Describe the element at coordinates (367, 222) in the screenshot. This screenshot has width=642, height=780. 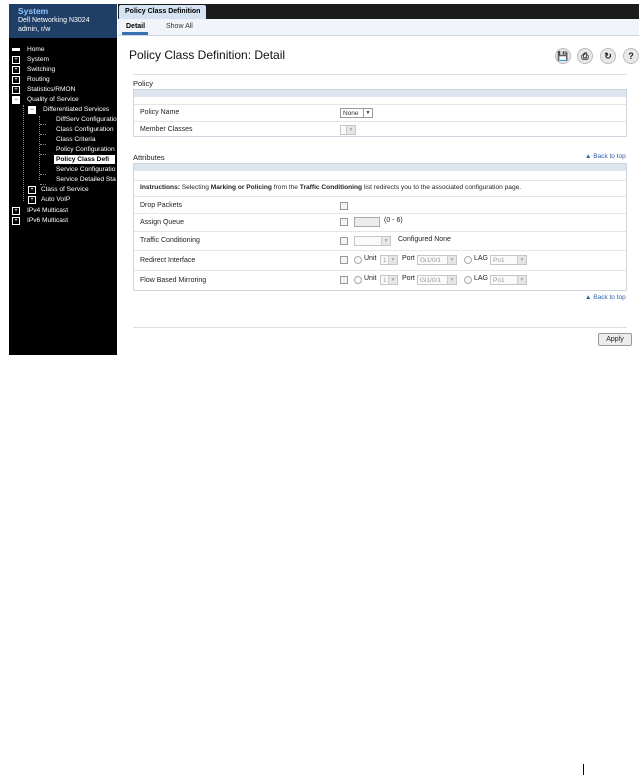
I see `assign-queue-input` at that location.